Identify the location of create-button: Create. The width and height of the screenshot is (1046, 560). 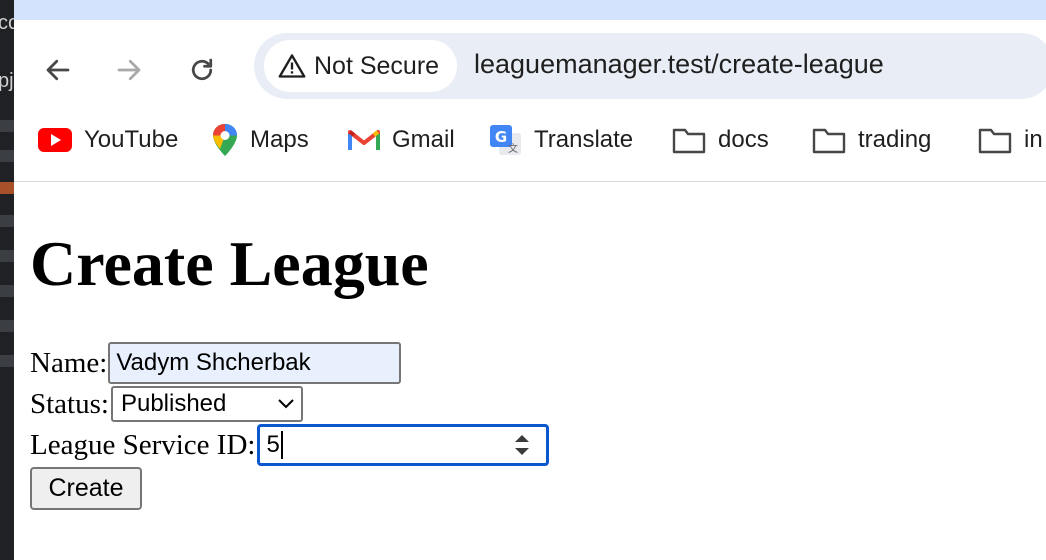
(86, 488).